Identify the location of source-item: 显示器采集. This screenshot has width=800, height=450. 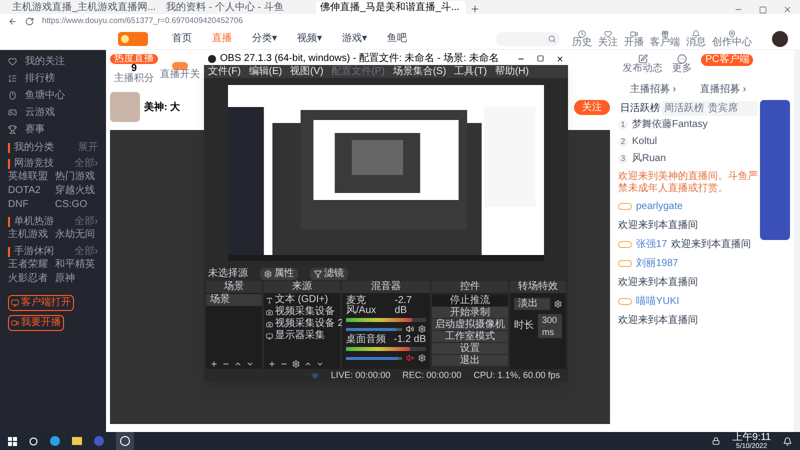
(300, 336).